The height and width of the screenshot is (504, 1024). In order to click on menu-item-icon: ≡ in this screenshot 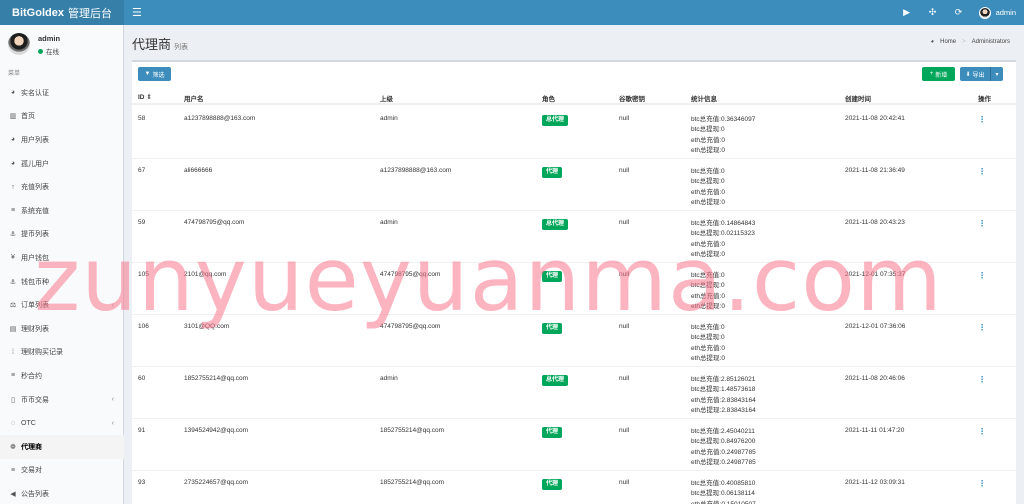, I will do `click(13, 211)`.